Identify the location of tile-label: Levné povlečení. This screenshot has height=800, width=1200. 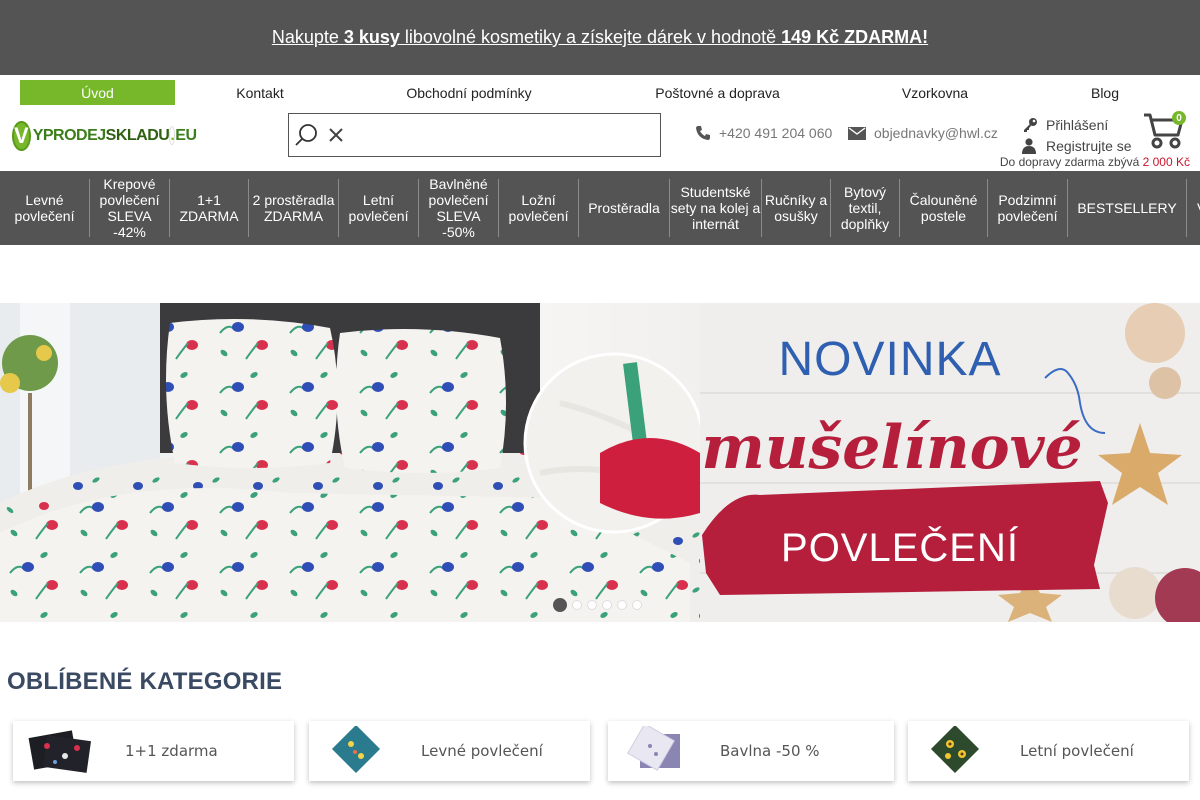
(482, 751).